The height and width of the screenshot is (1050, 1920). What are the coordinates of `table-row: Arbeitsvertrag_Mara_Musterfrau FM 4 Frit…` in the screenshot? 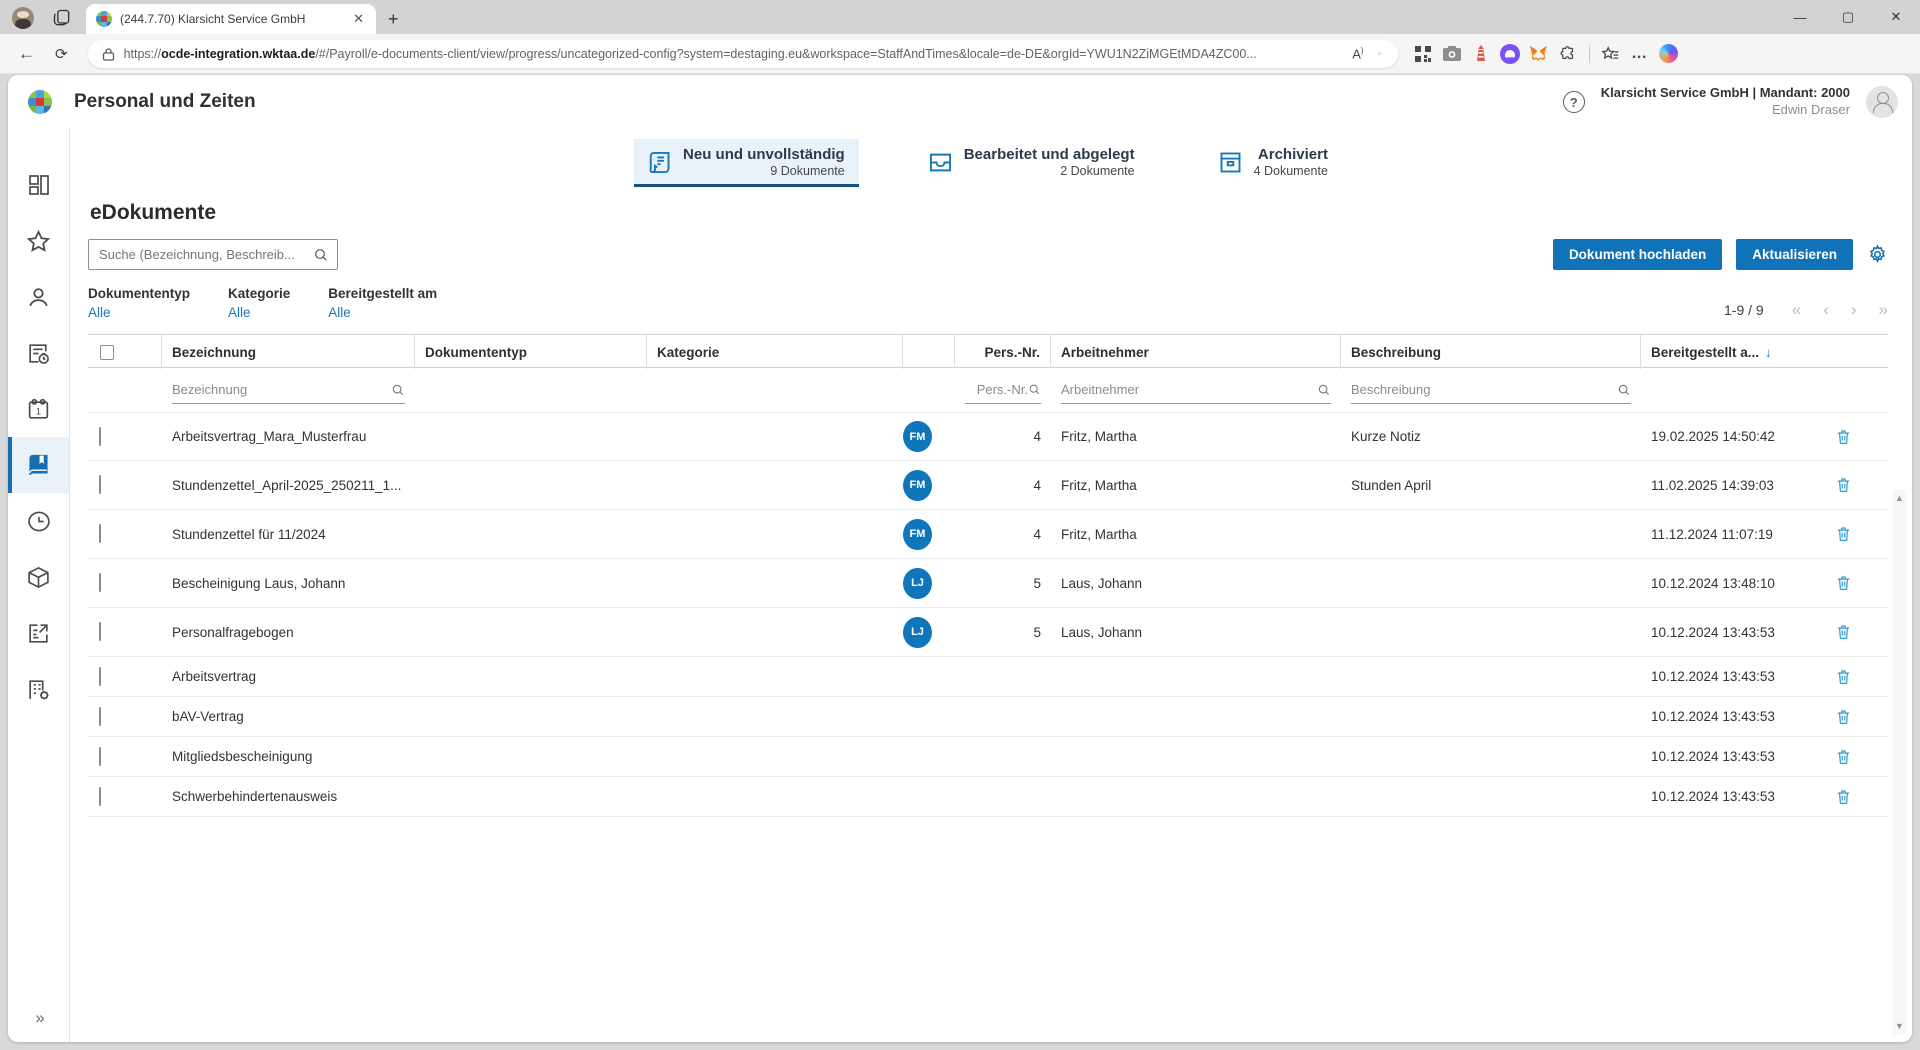 It's located at (988, 436).